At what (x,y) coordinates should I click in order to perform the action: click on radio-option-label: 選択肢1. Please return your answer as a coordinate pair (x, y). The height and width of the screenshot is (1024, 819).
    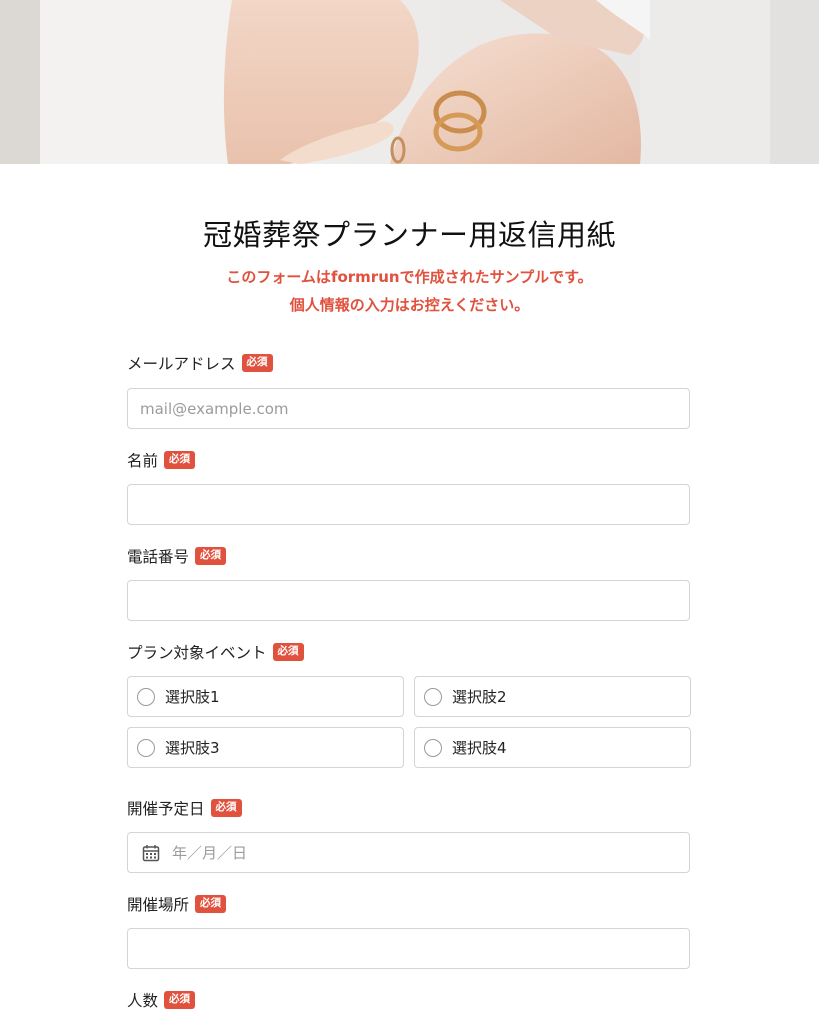
    Looking at the image, I should click on (192, 697).